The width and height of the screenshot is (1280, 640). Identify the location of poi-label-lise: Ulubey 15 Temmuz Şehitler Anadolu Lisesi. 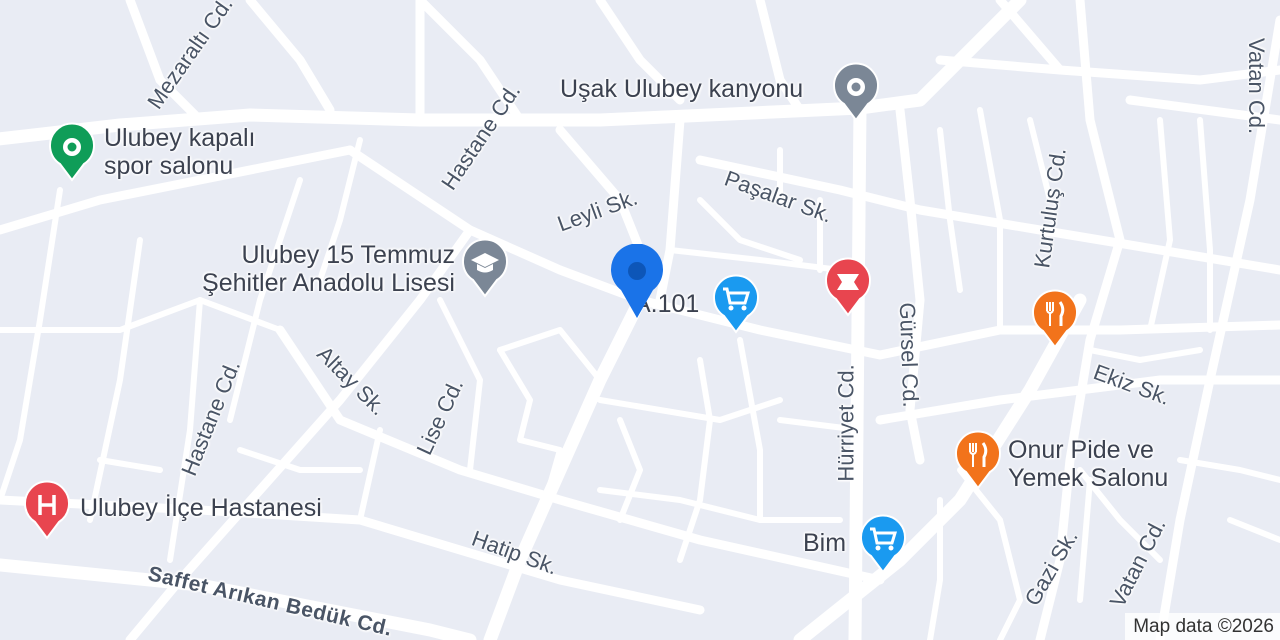
(310, 269).